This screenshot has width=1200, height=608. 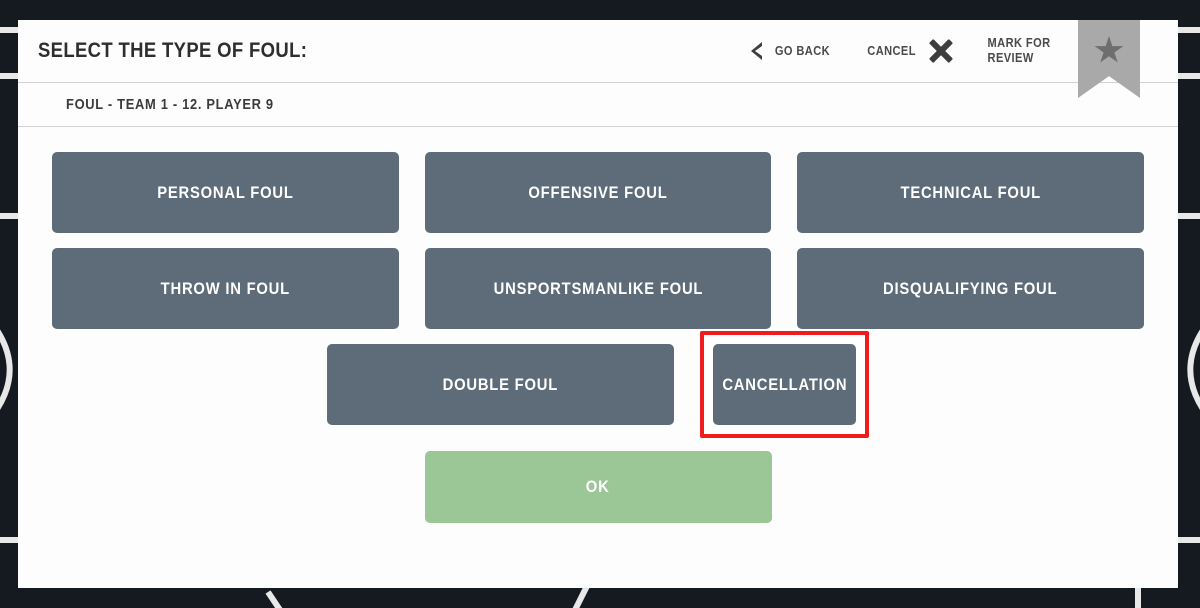 I want to click on foul-option-personal-foul: PERSONAL FOUL, so click(x=225, y=192).